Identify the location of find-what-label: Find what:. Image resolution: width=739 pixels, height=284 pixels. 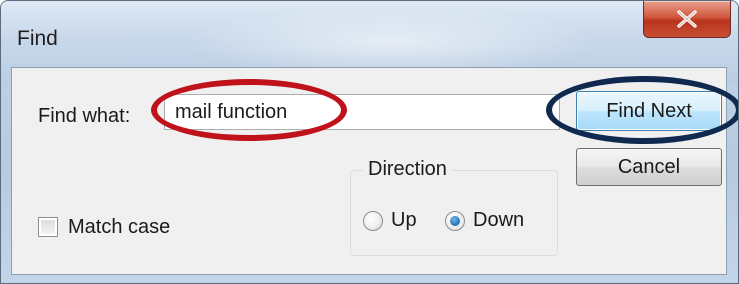
(84, 116).